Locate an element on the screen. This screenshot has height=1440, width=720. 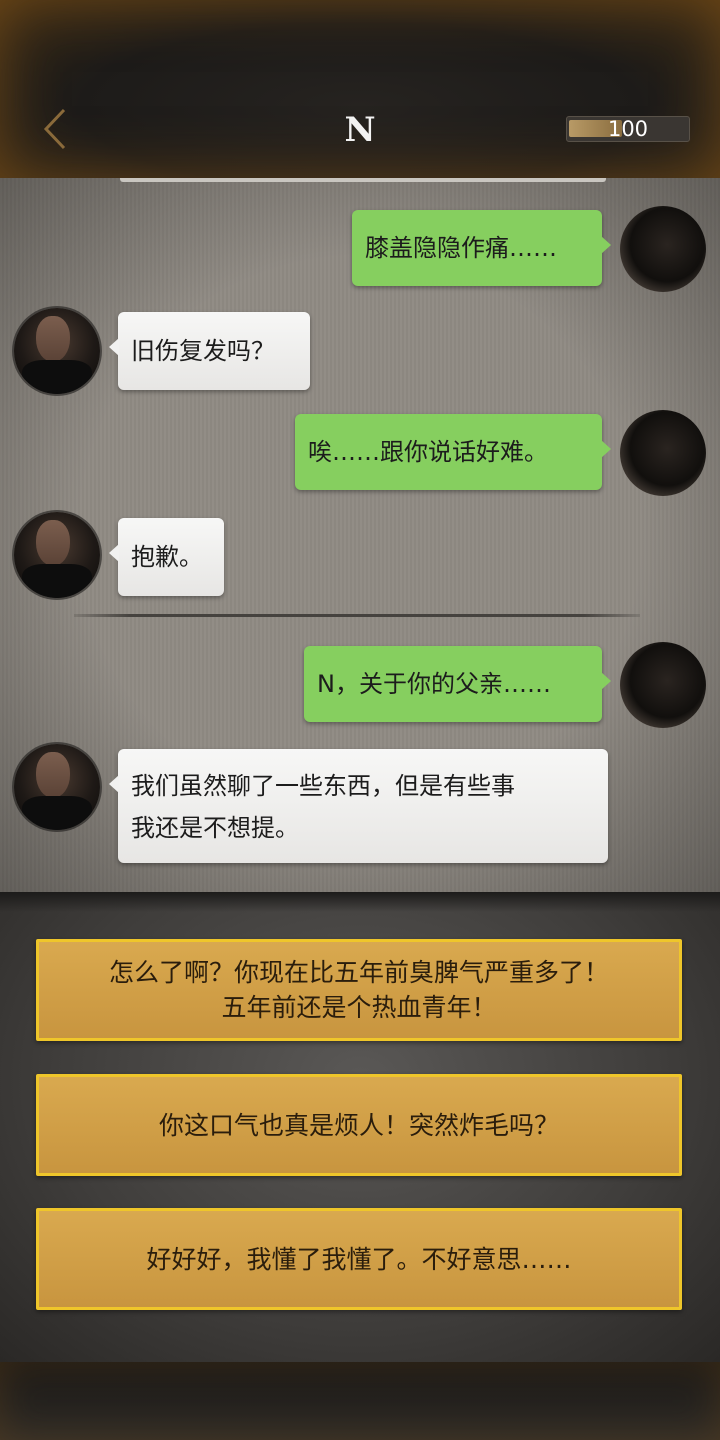
top-bar: N 100 is located at coordinates (360, 89).